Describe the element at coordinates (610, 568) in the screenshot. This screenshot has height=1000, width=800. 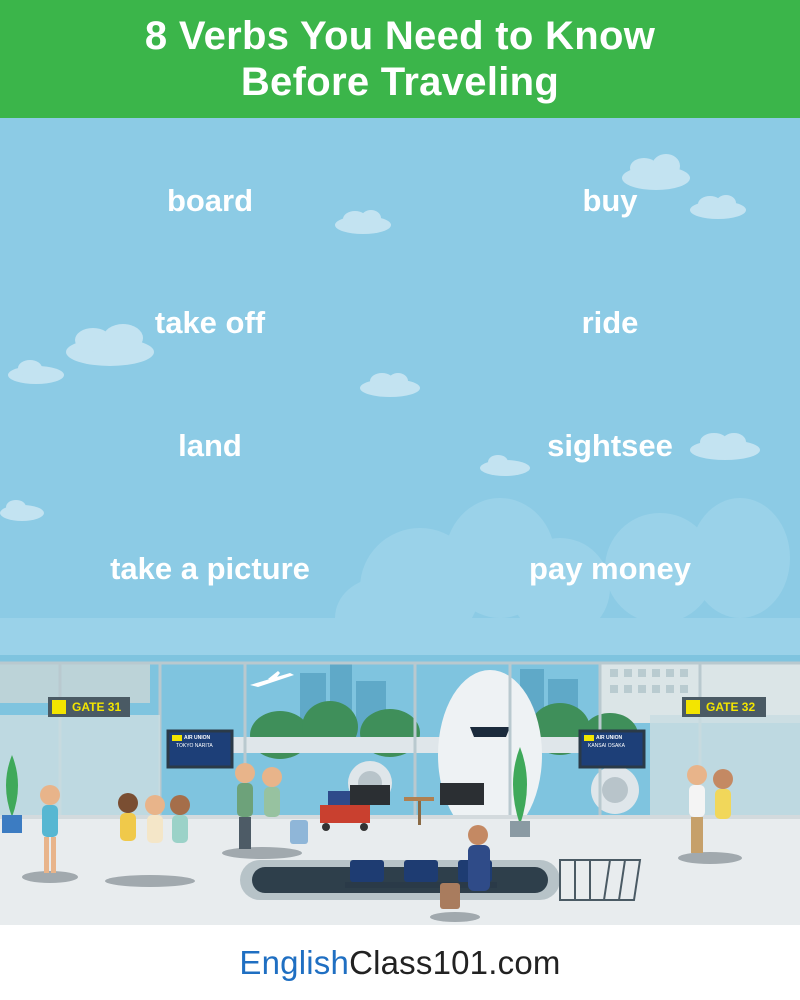
I see `verb-pay-money: pay money` at that location.